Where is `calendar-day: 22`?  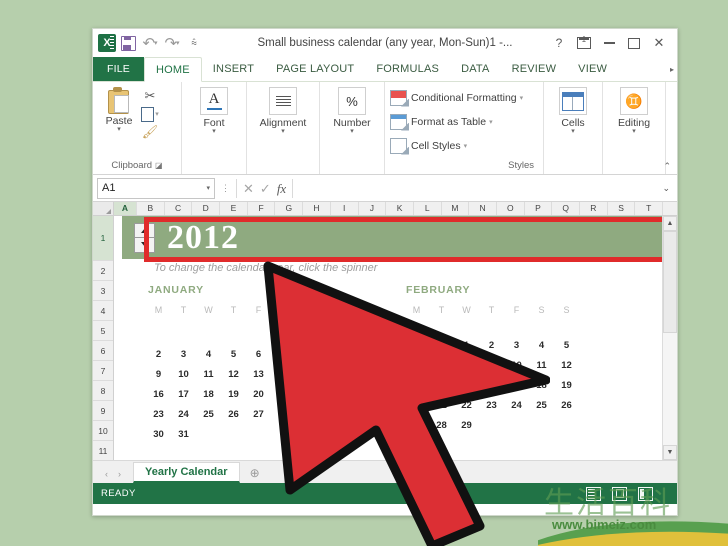
calendar-day: 22 is located at coordinates (308, 394).